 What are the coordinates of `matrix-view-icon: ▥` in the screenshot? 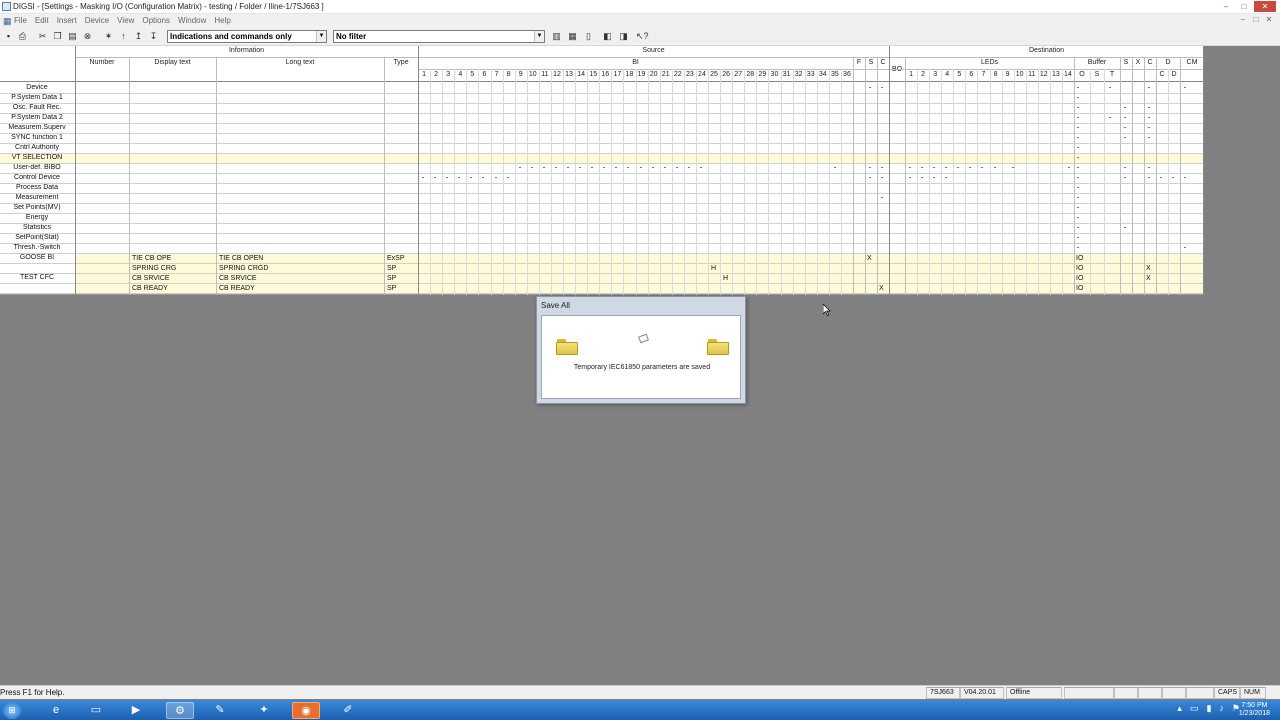 It's located at (556, 36).